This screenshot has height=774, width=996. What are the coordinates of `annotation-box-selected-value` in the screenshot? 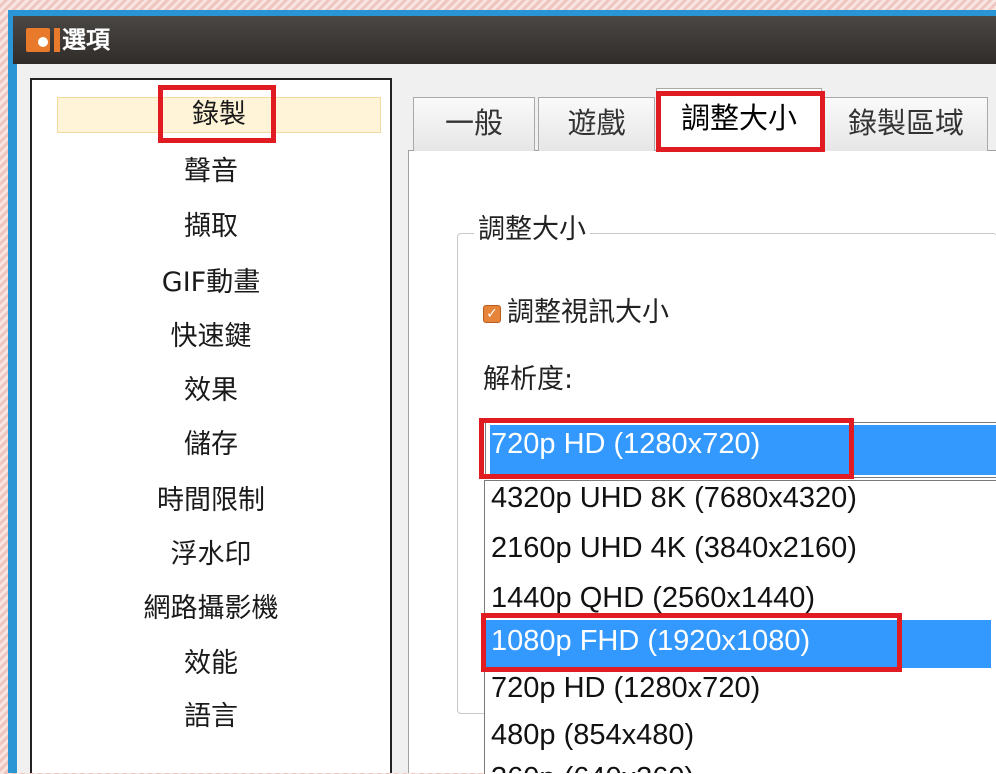 It's located at (666, 448).